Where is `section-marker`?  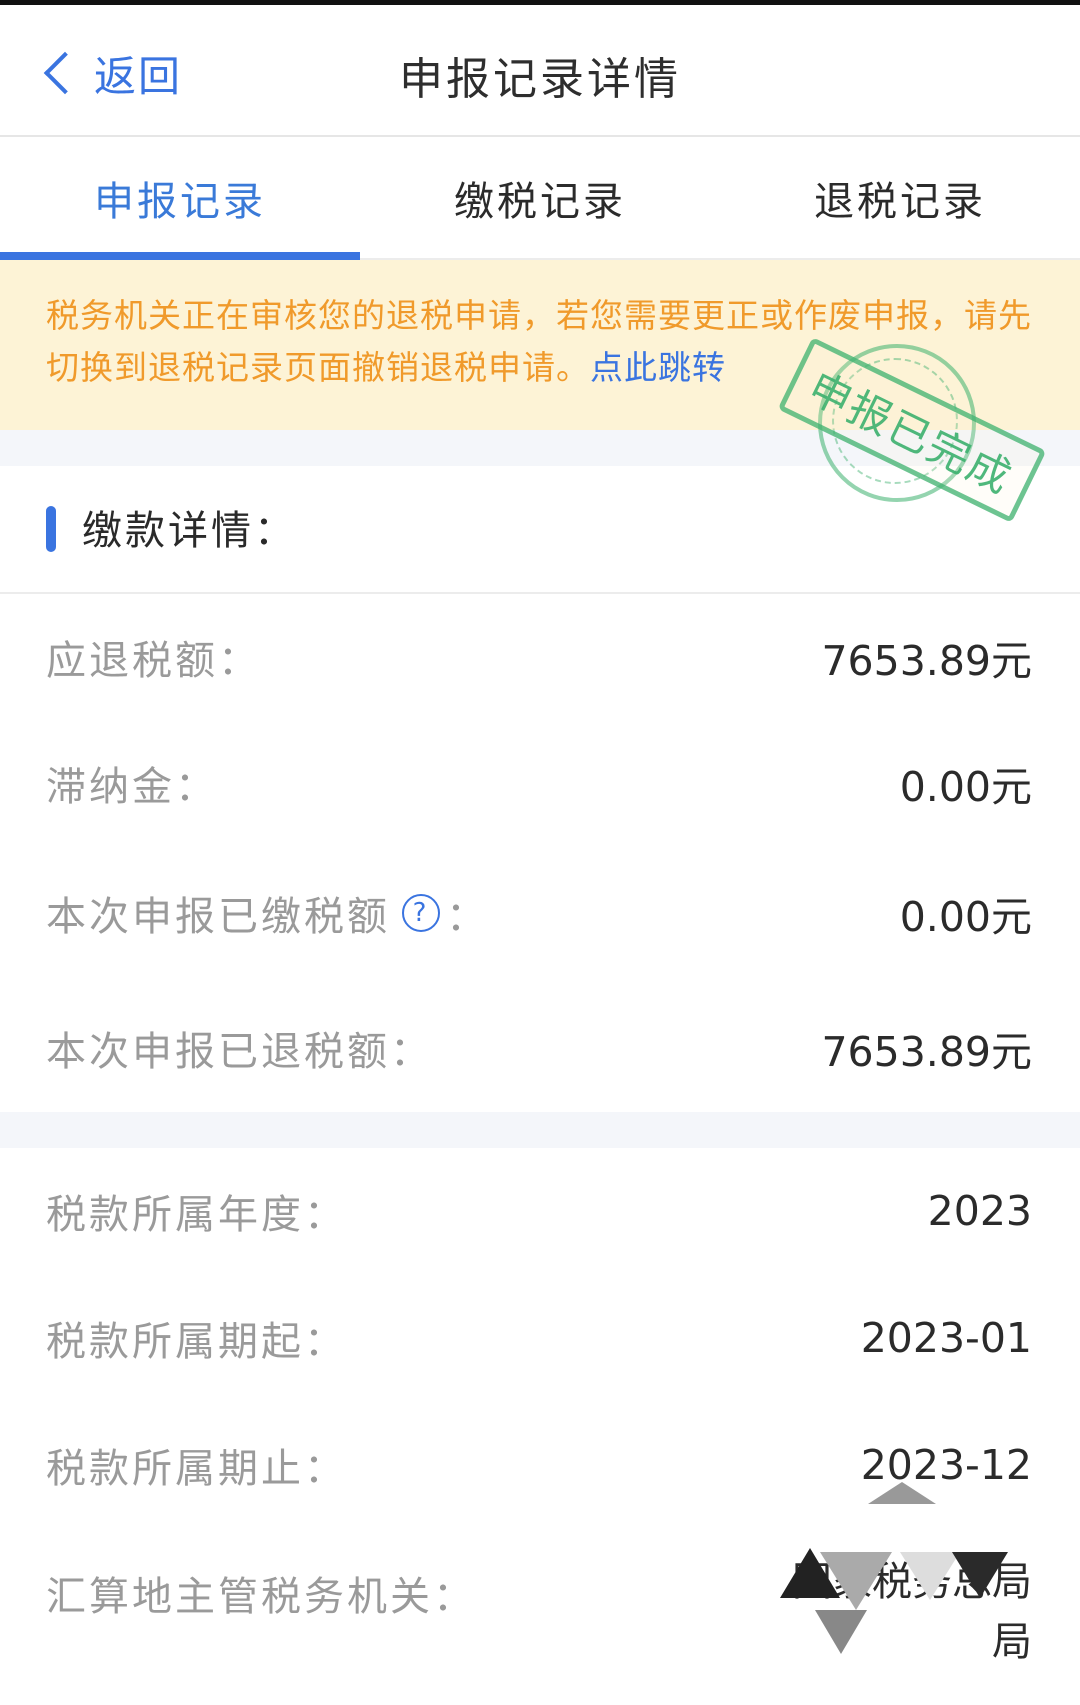 section-marker is located at coordinates (51, 529).